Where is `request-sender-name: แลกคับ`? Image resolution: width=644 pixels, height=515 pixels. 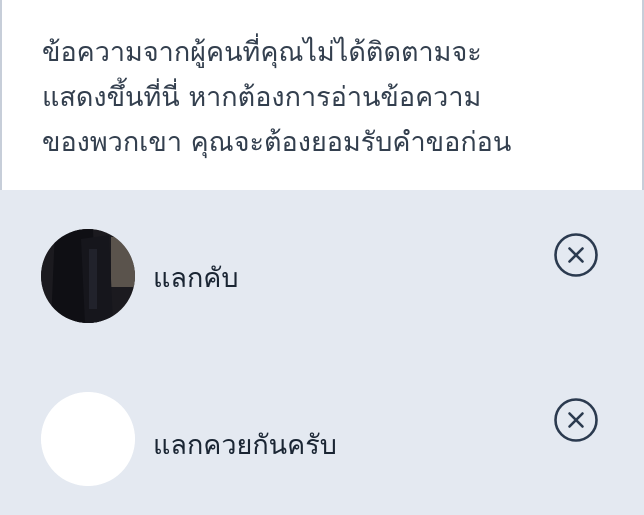
request-sender-name: แลกคับ is located at coordinates (196, 279).